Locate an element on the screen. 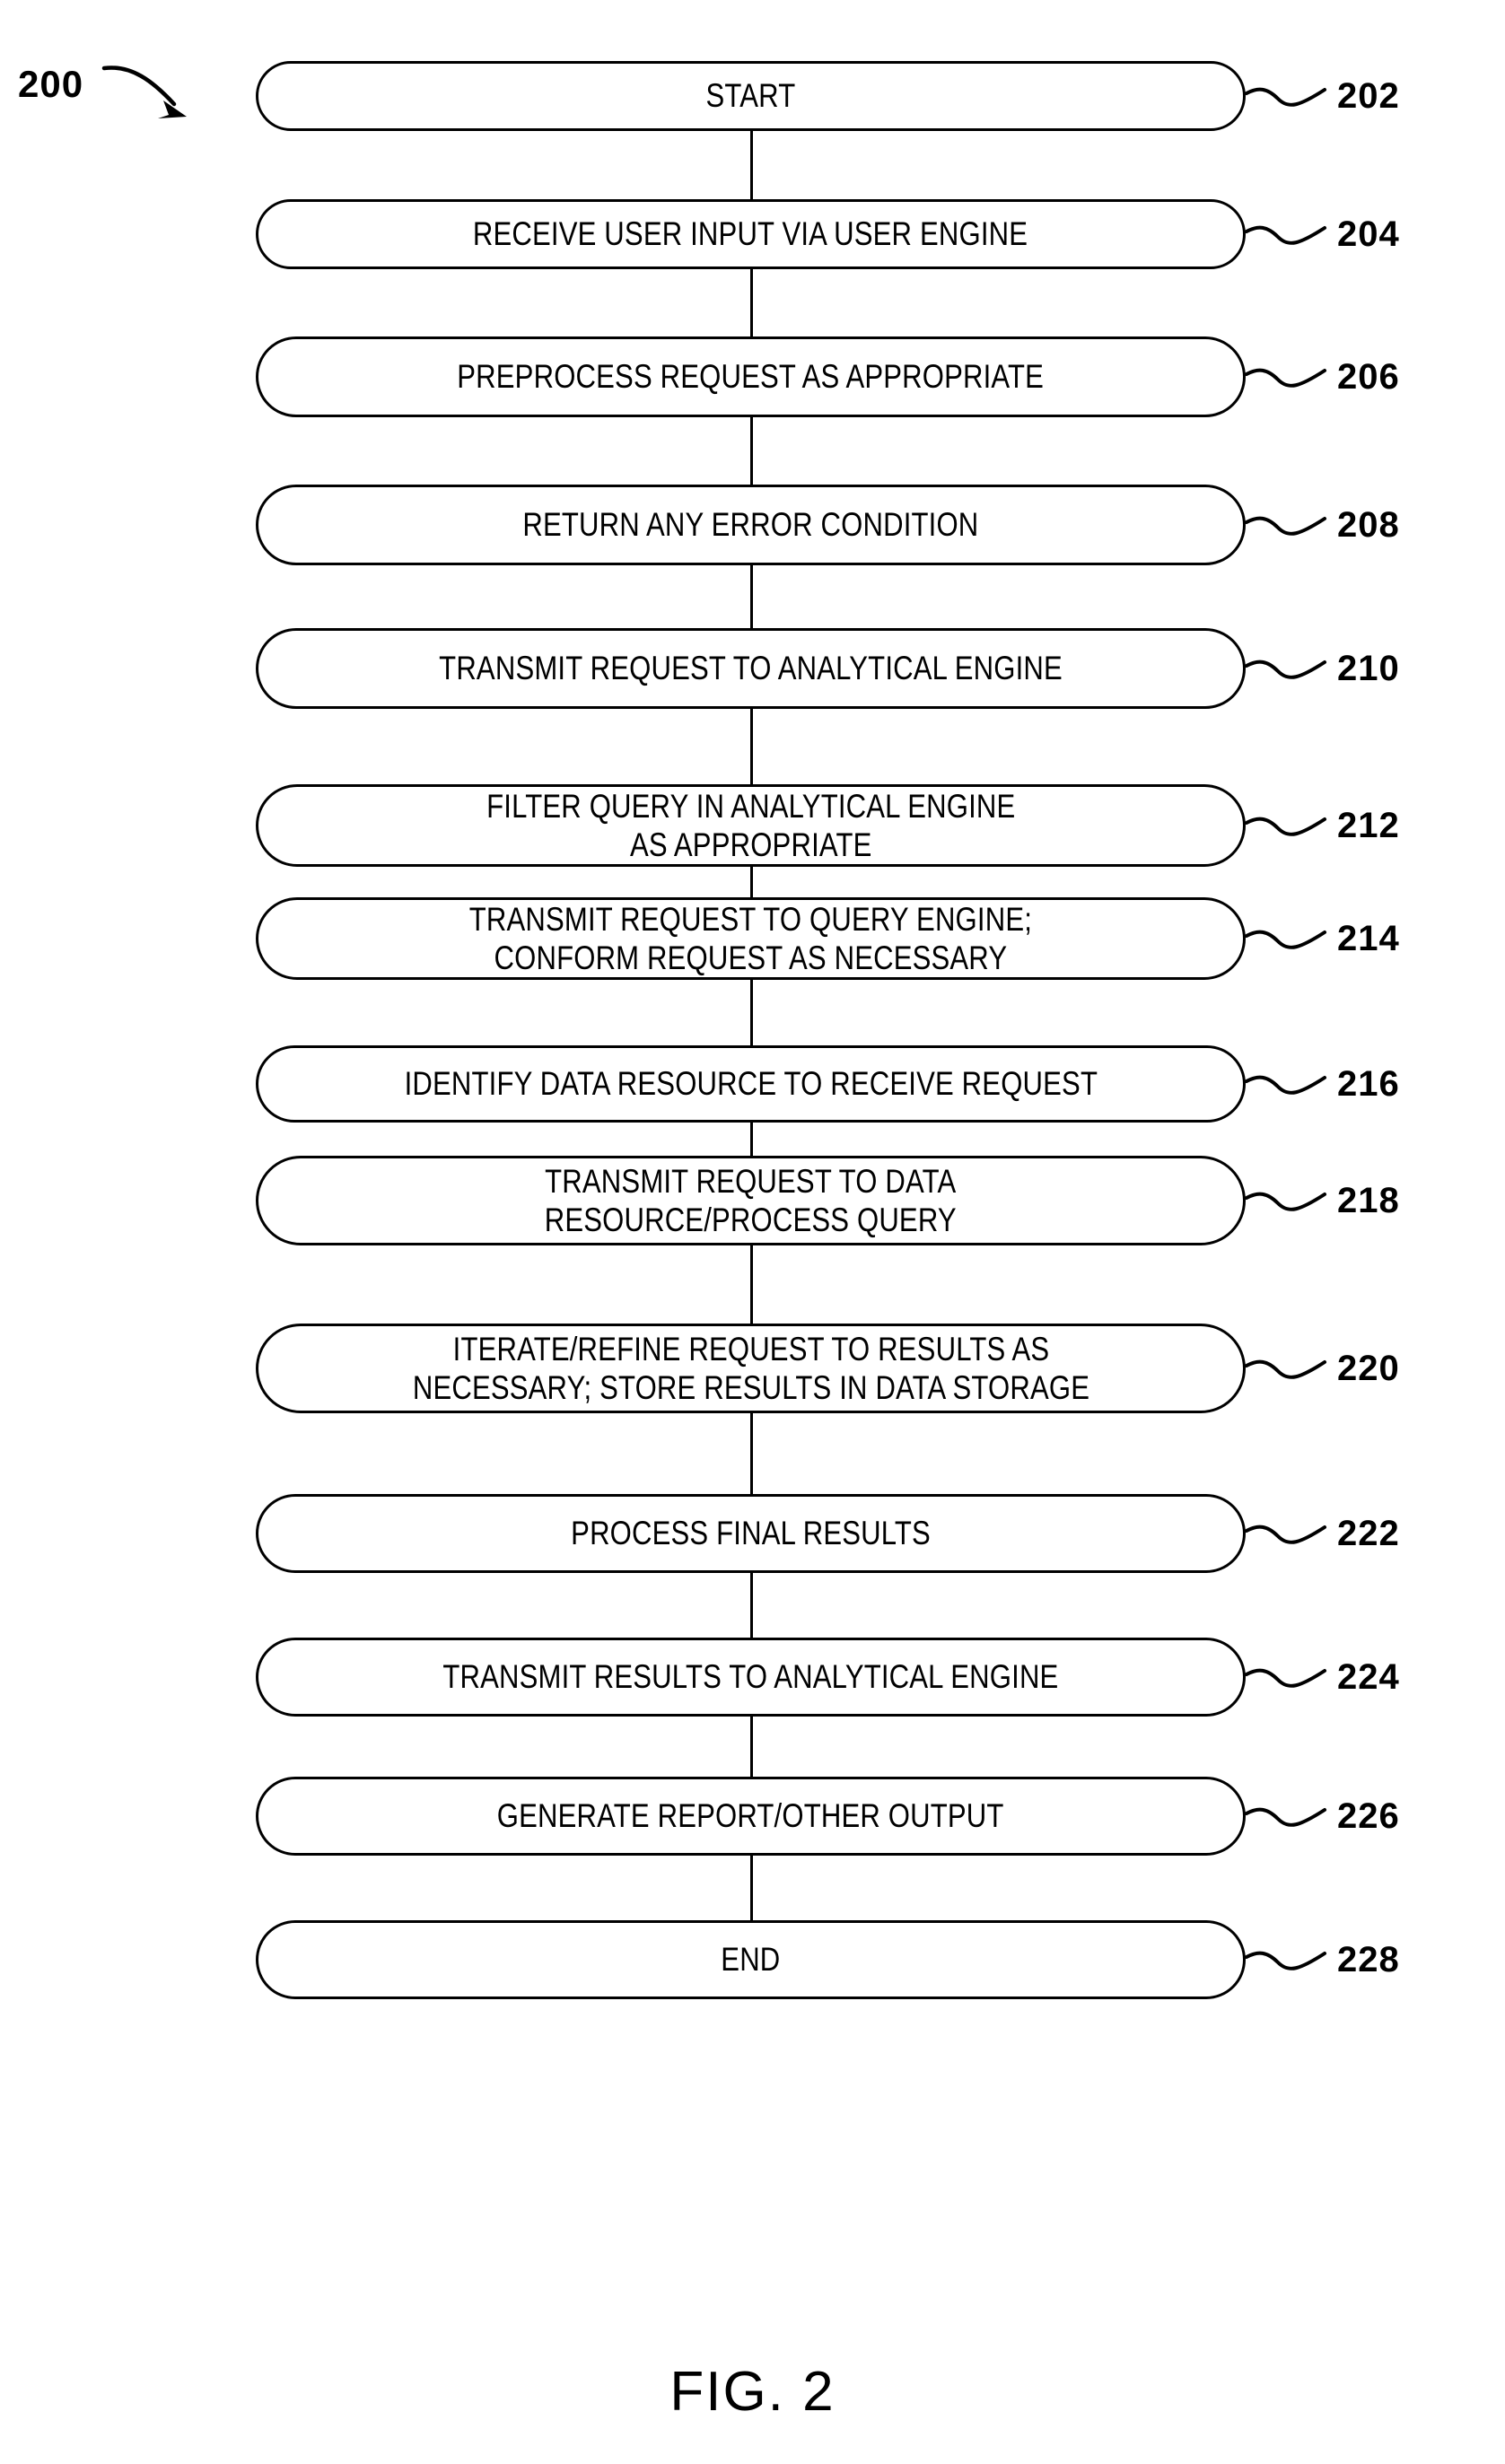  reference-number: 220 is located at coordinates (1369, 1368).